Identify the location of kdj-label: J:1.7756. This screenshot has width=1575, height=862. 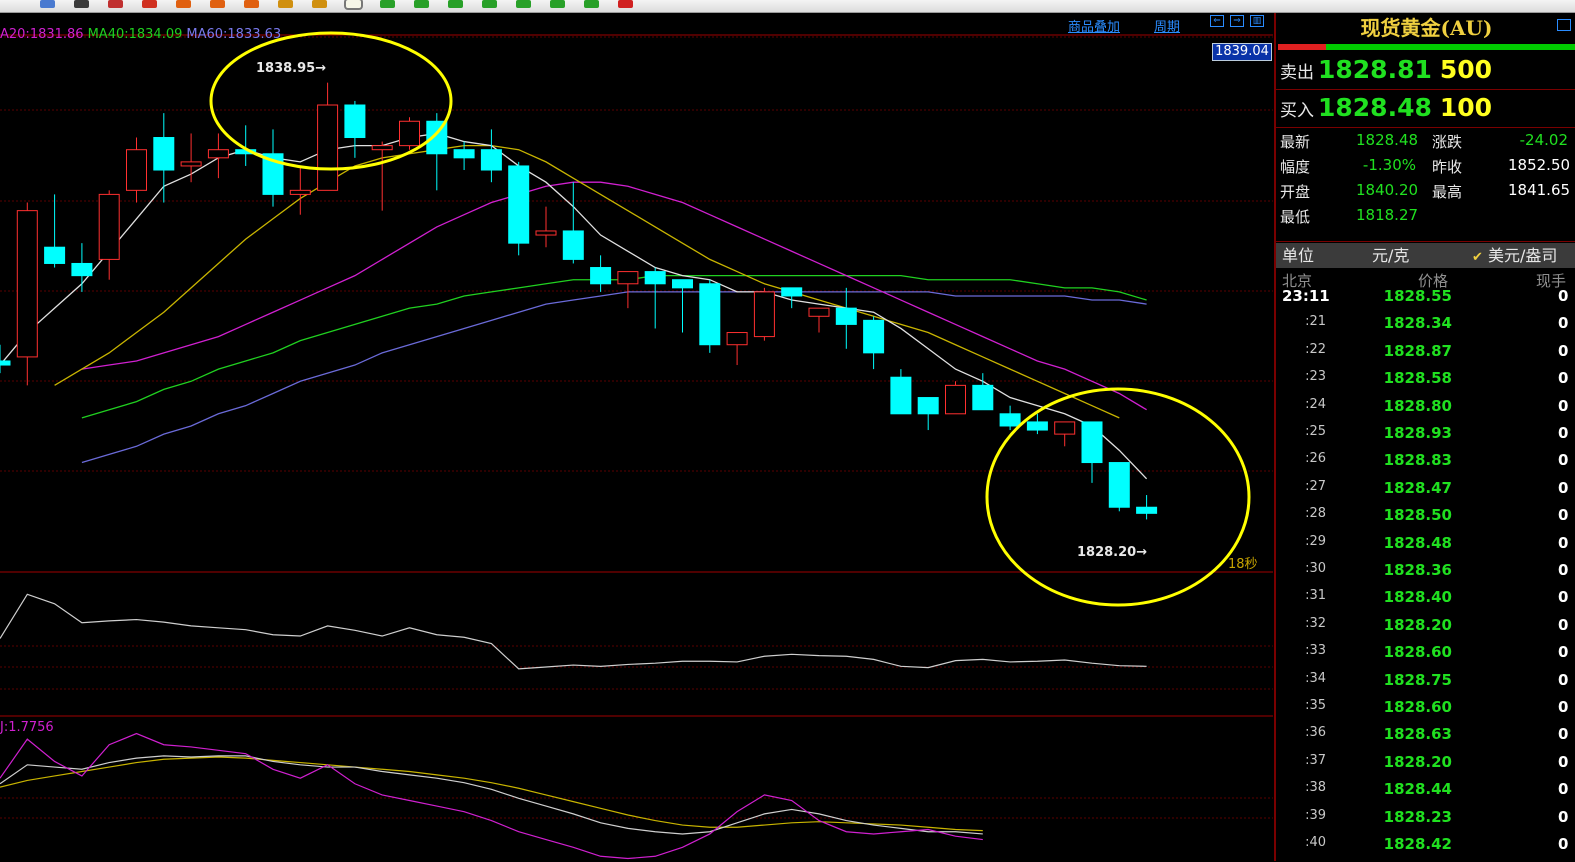
(27, 727).